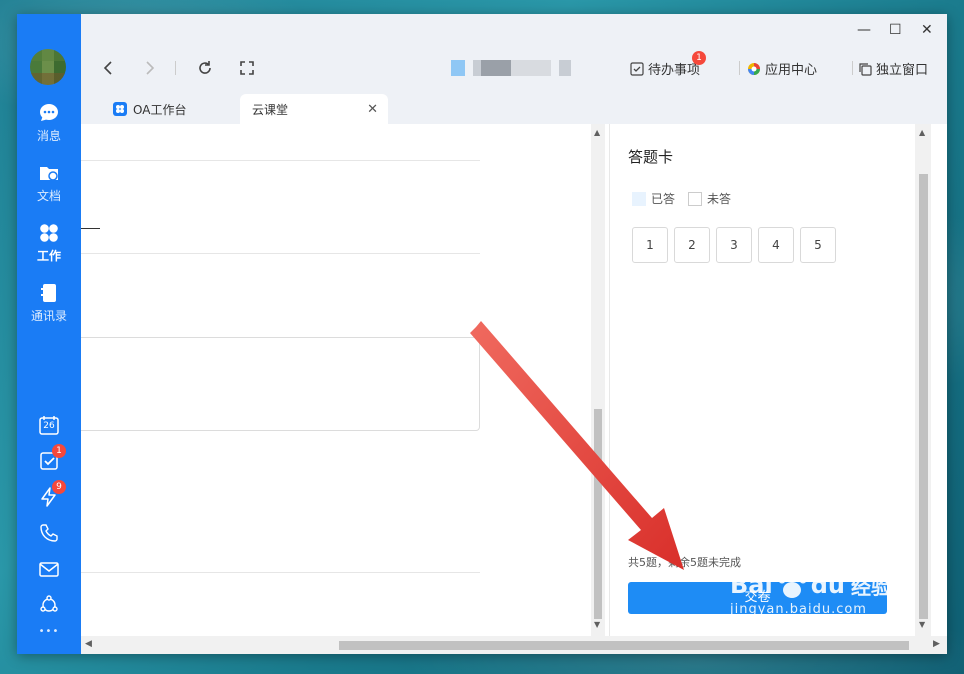  What do you see at coordinates (48, 196) in the screenshot?
I see `sidebar-item-label: 文档` at bounding box center [48, 196].